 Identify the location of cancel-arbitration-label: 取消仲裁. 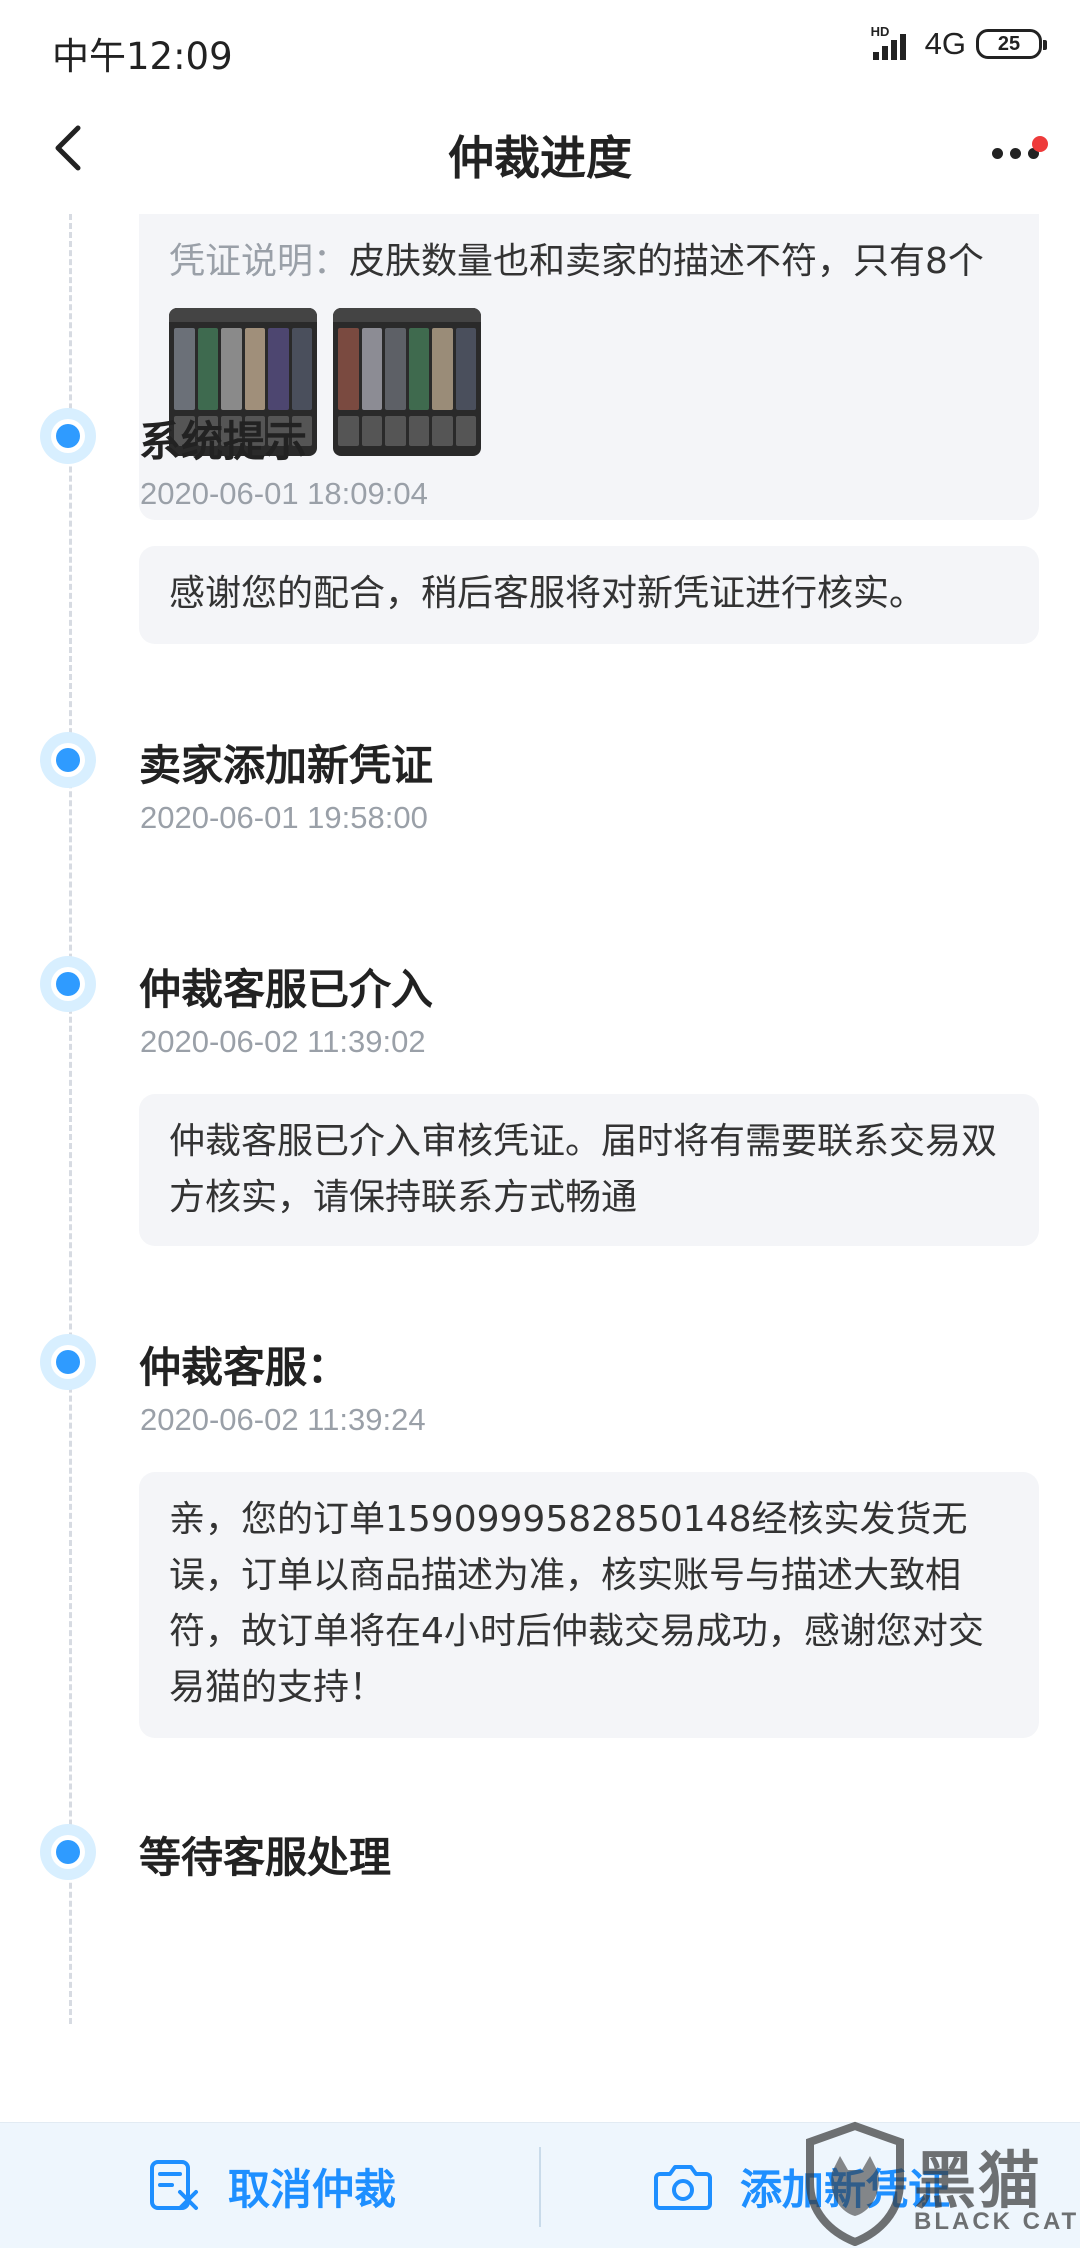
(312, 2189).